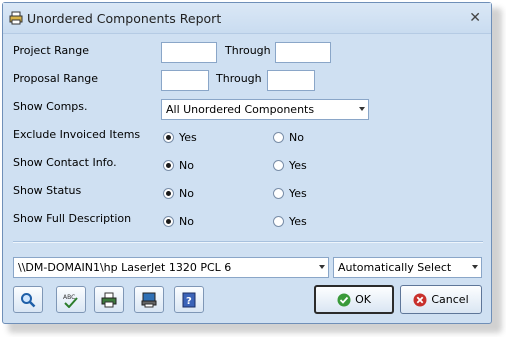  I want to click on cancel-label: Cancel, so click(450, 299).